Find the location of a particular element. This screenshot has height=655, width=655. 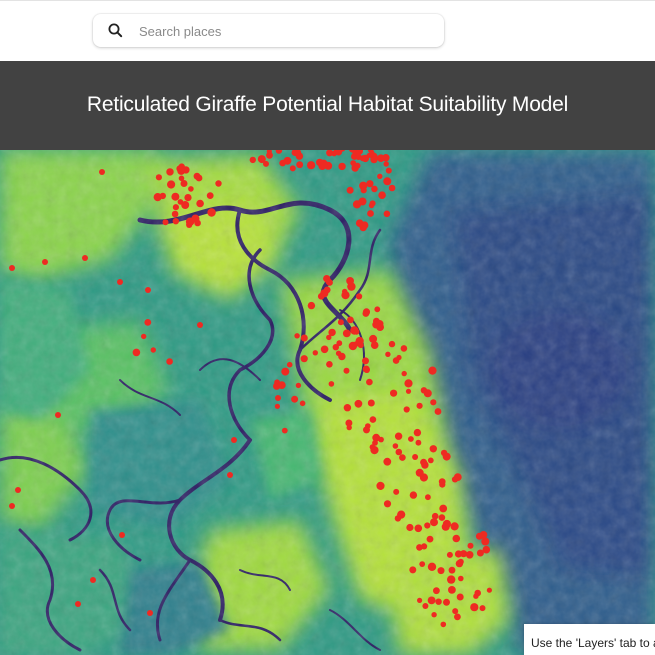

top-bar is located at coordinates (327, 31).